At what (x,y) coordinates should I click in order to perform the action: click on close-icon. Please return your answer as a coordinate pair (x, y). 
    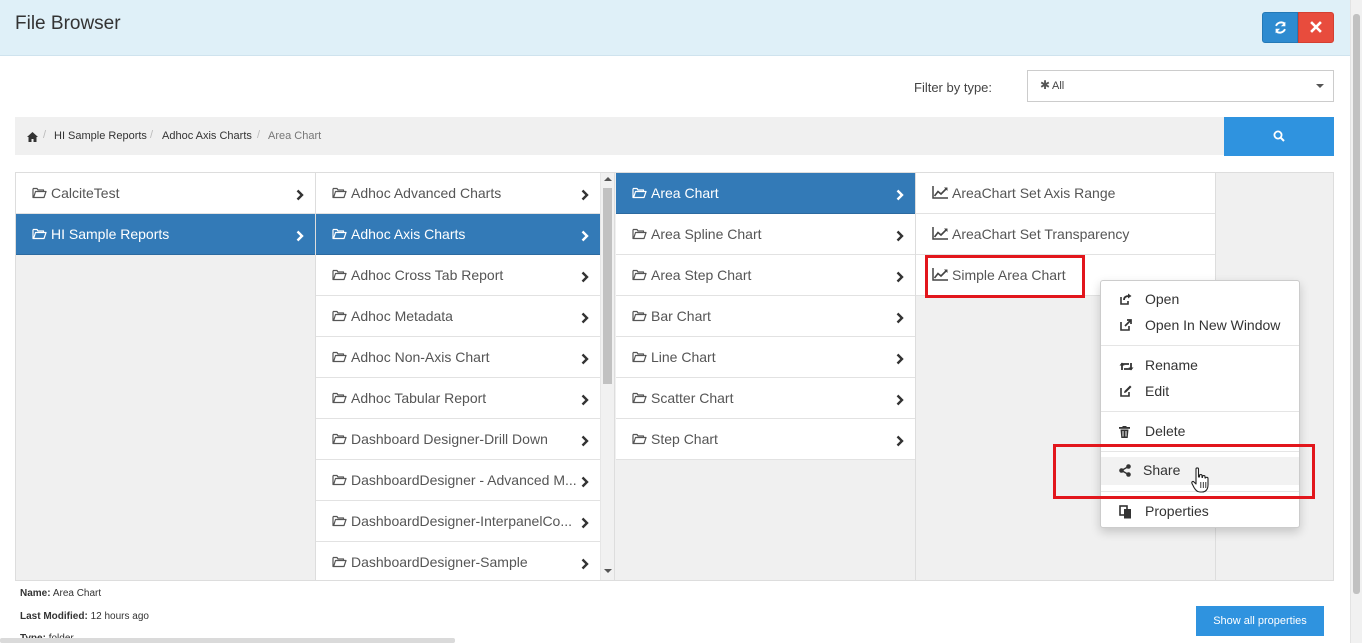
    Looking at the image, I should click on (1316, 27).